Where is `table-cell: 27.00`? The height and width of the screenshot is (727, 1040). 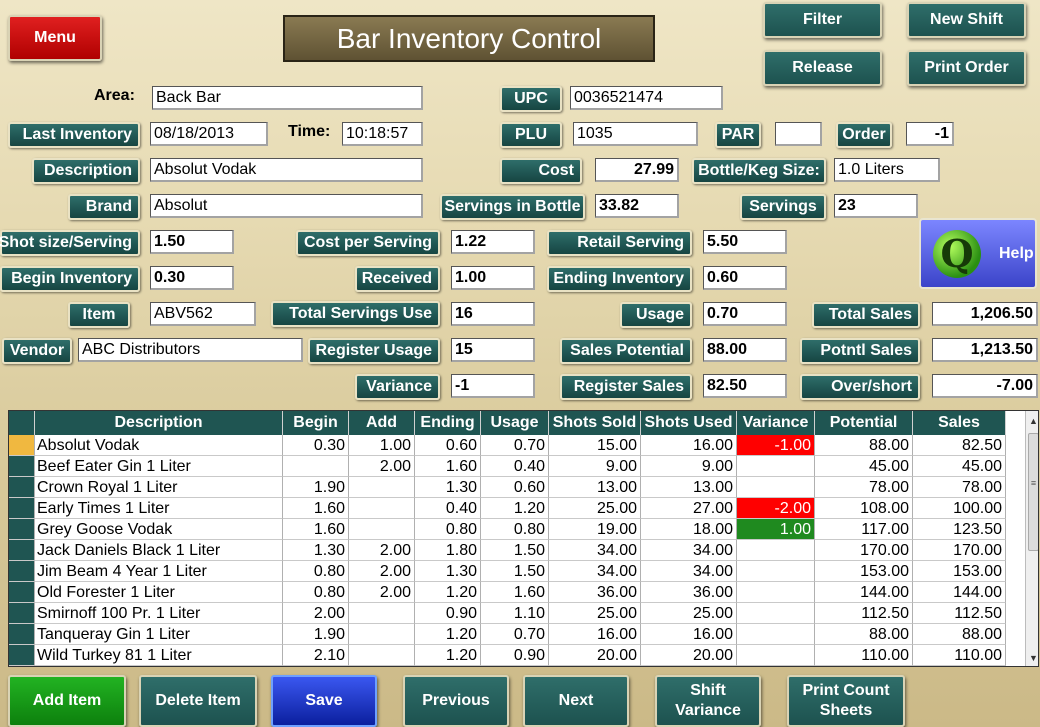
table-cell: 27.00 is located at coordinates (689, 508).